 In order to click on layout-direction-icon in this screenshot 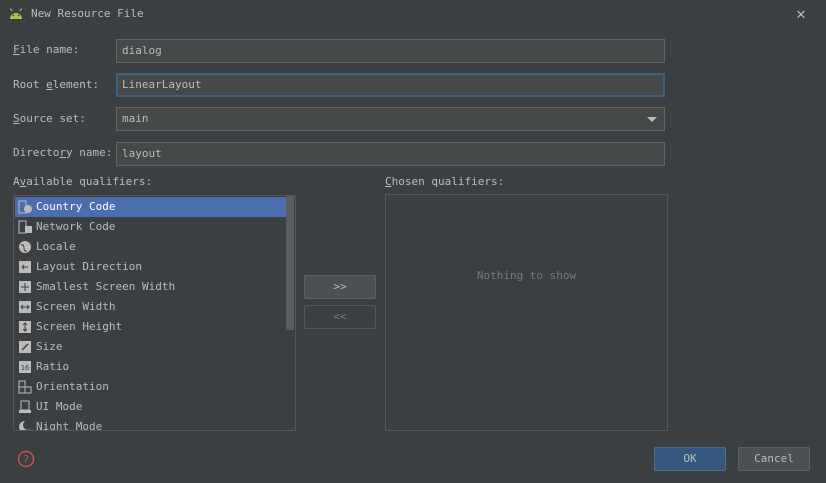, I will do `click(25, 267)`.